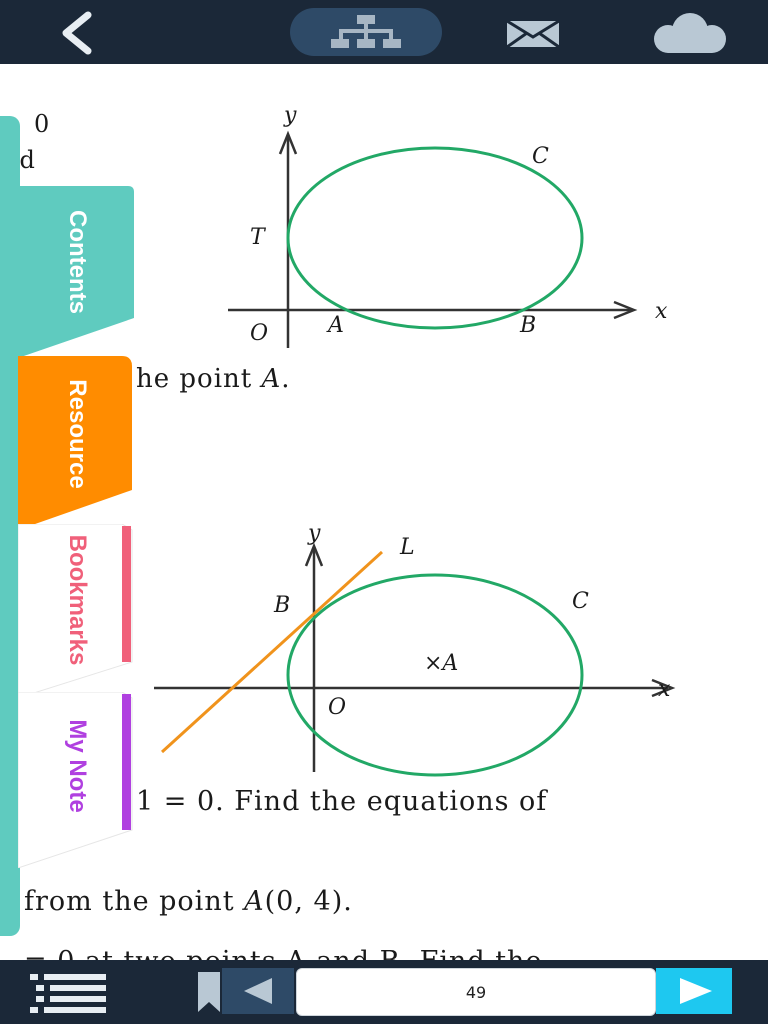  I want to click on mail-icon, so click(533, 34).